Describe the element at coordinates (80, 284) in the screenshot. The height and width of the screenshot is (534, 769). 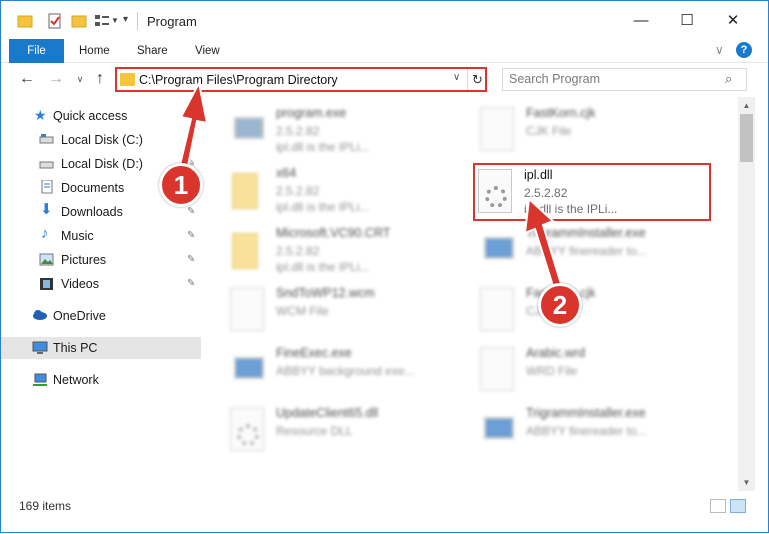
I see `nav-label: Videos` at that location.